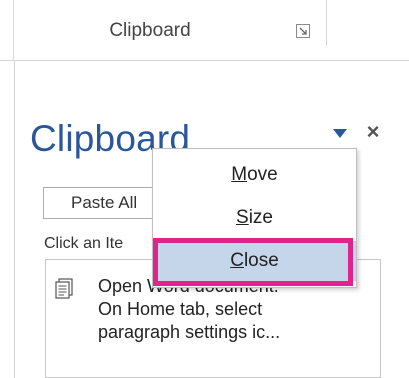 Image resolution: width=409 pixels, height=378 pixels. I want to click on triangle-down-icon, so click(340, 134).